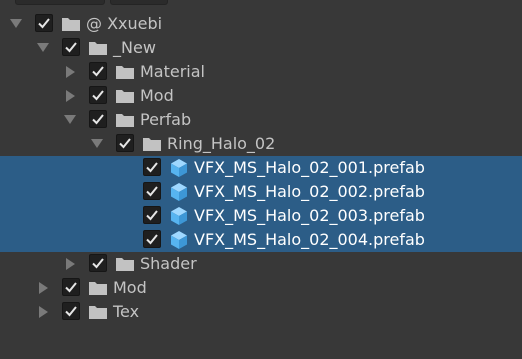 The width and height of the screenshot is (522, 359). I want to click on tree-row-prefab: VFX_MS_Halo_02_003.prefab, so click(261, 216).